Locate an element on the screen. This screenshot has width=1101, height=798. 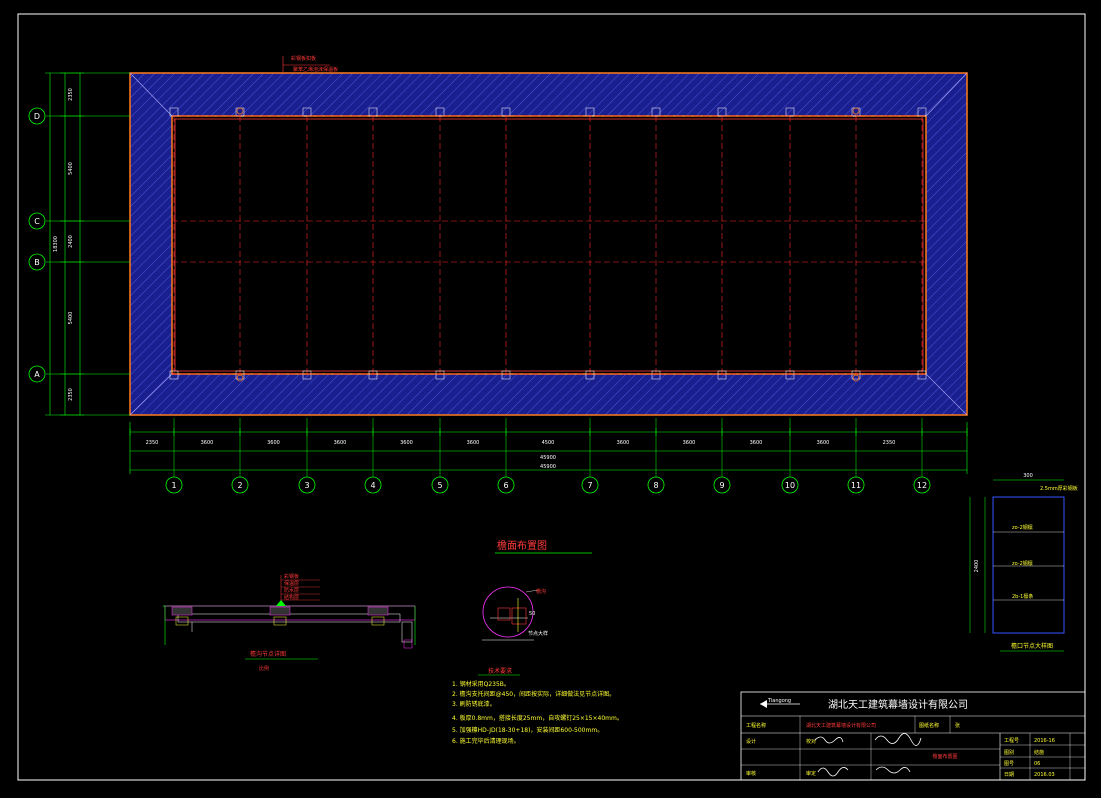
tech-title: 技术要求 is located at coordinates (500, 671).